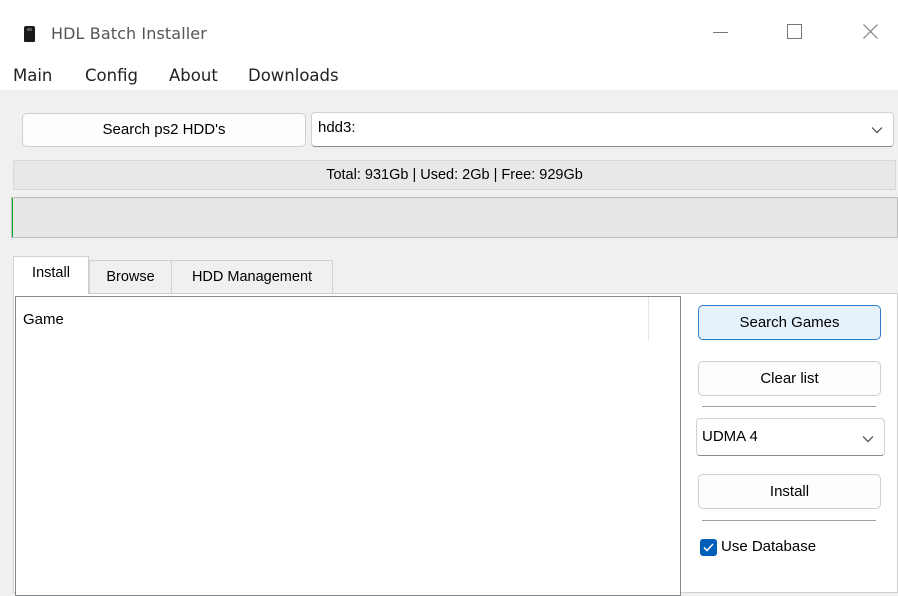 The width and height of the screenshot is (898, 596). What do you see at coordinates (252, 277) in the screenshot?
I see `tab-hdd-management: HDD Management` at bounding box center [252, 277].